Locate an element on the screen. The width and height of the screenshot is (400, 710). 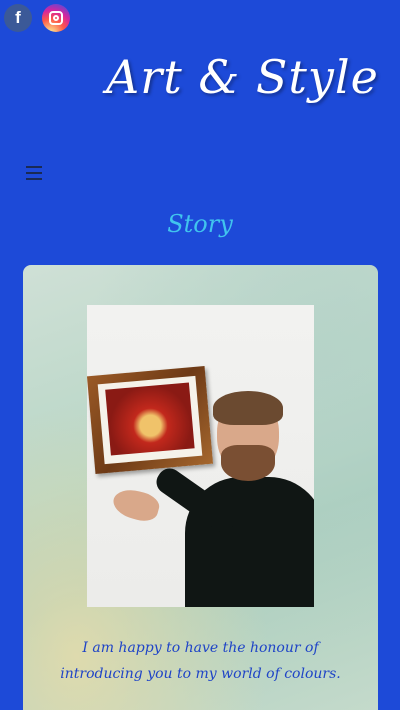
social-links: f is located at coordinates (37, 18).